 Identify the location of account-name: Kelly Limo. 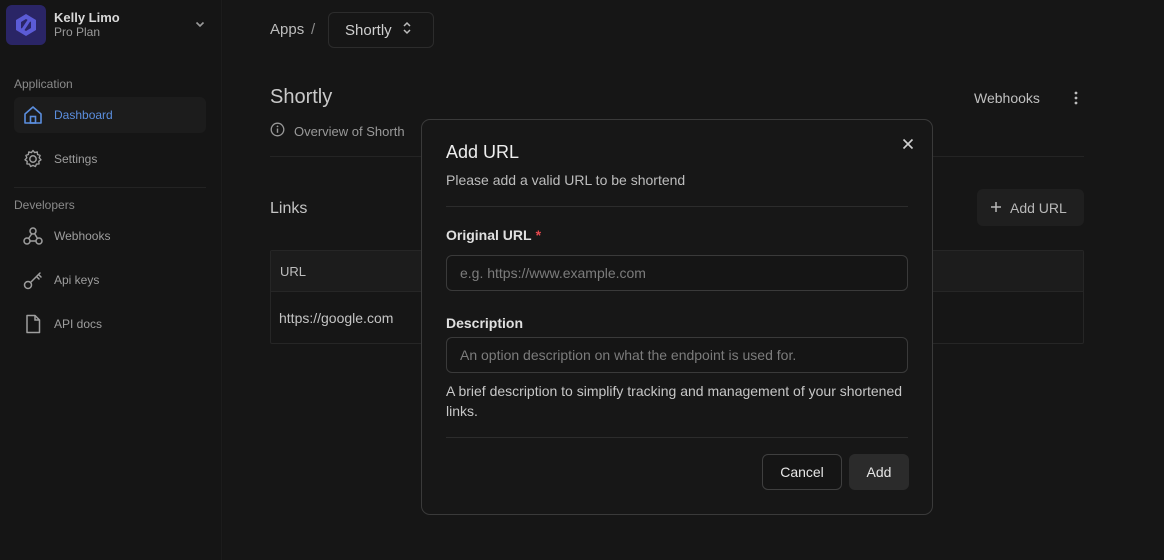
(87, 17).